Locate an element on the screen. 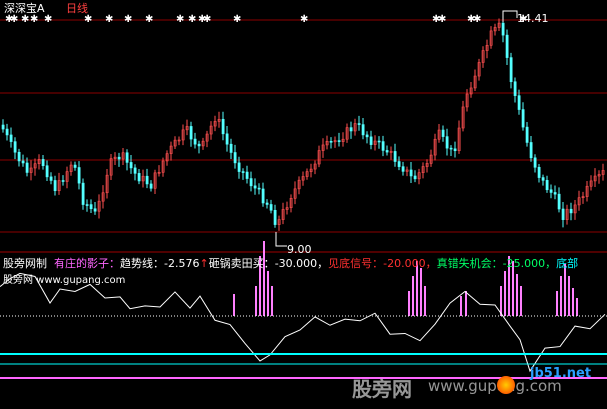 The height and width of the screenshot is (409, 607). indicator-item: -30.000， is located at coordinates (301, 263).